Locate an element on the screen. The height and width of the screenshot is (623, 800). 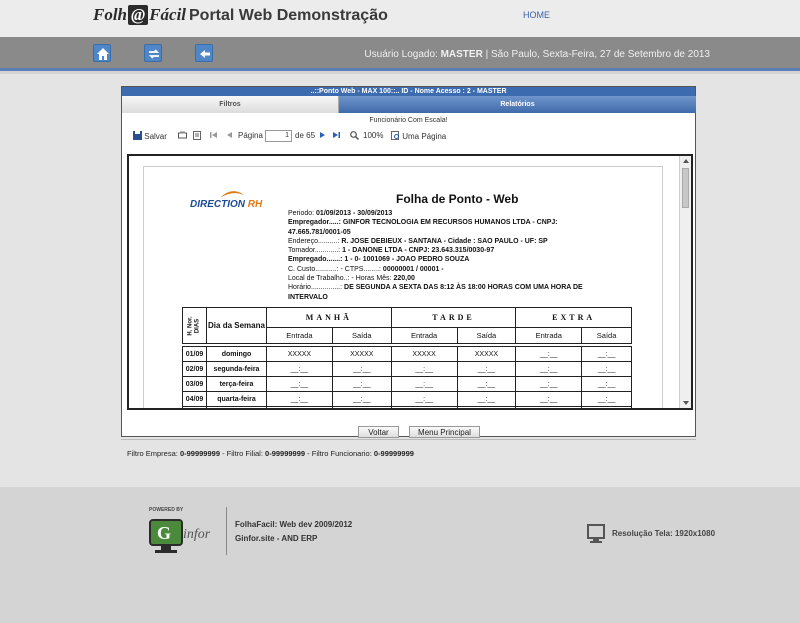
company-logo: DIRECTION RH is located at coordinates (226, 204).